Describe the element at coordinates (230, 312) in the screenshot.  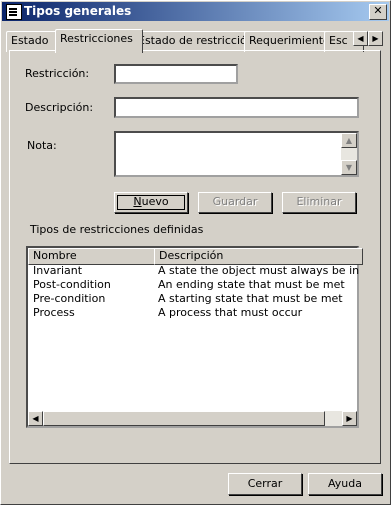
I see `row-descripcion: A process that must occur` at that location.